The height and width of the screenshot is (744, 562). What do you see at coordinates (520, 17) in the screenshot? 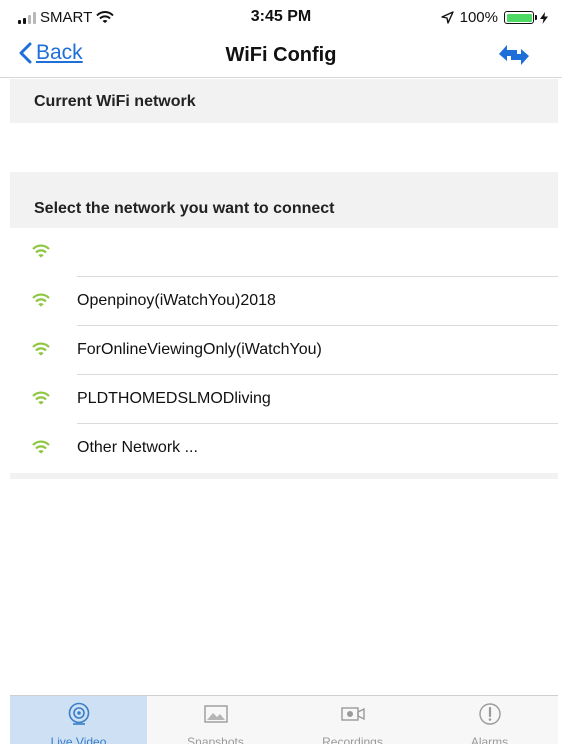
I see `battery-icon` at bounding box center [520, 17].